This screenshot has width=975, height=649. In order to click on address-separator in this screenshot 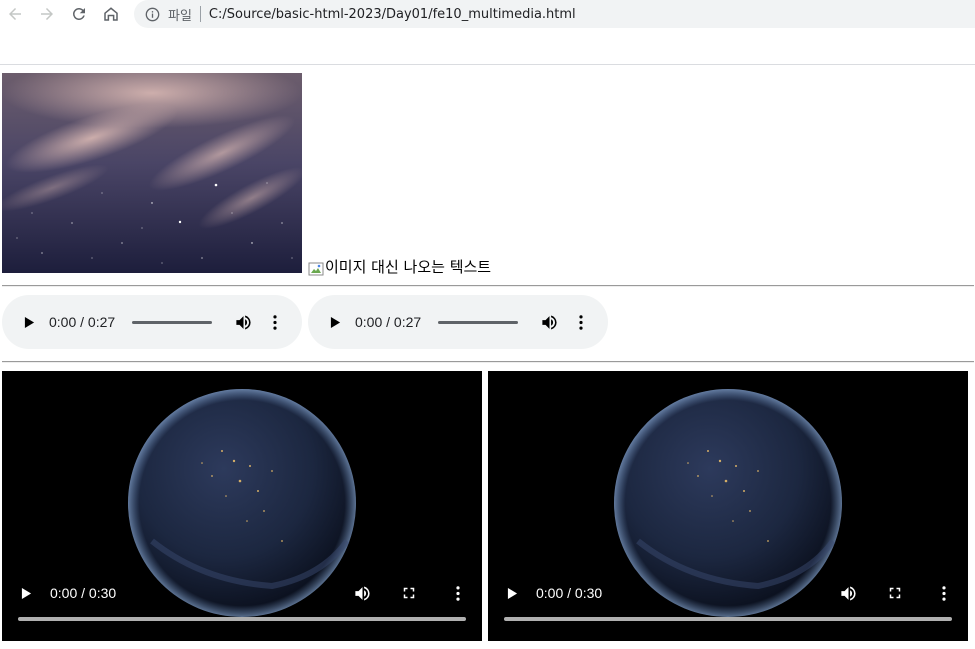, I will do `click(200, 14)`.